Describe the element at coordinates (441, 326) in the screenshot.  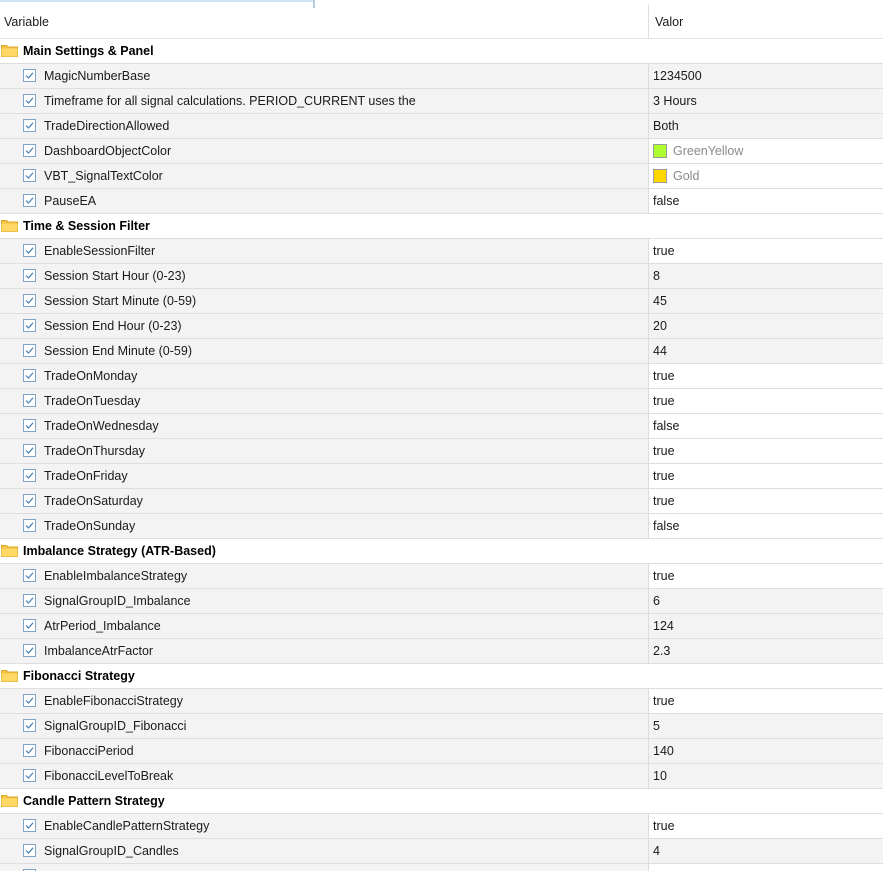
I see `param-row: Session End Hour (0-23) 20` at that location.